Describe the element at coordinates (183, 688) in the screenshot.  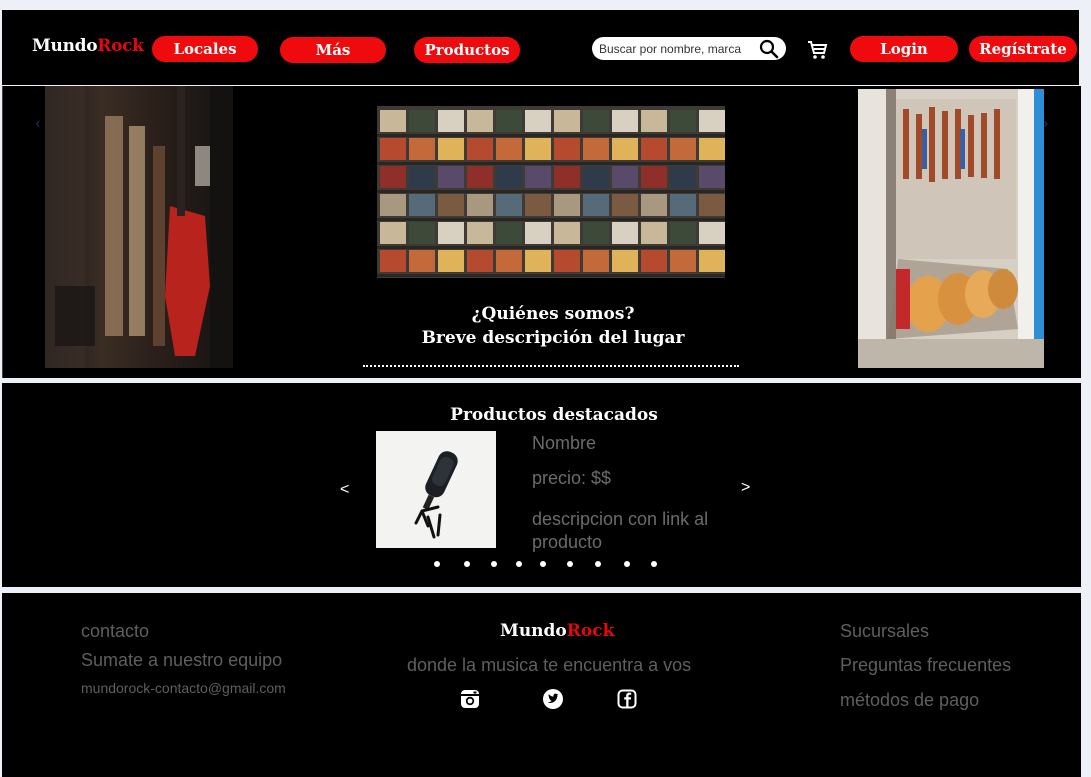
I see `footer-email: mundorock-contacto@gmail.com` at that location.